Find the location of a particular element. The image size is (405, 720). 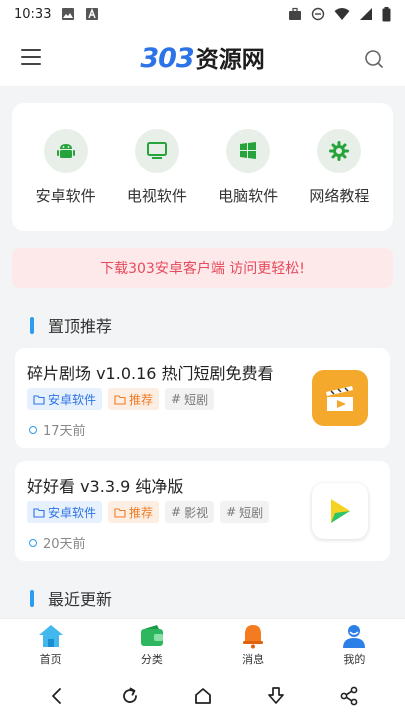

category-tv: 电视软件 is located at coordinates (157, 167).